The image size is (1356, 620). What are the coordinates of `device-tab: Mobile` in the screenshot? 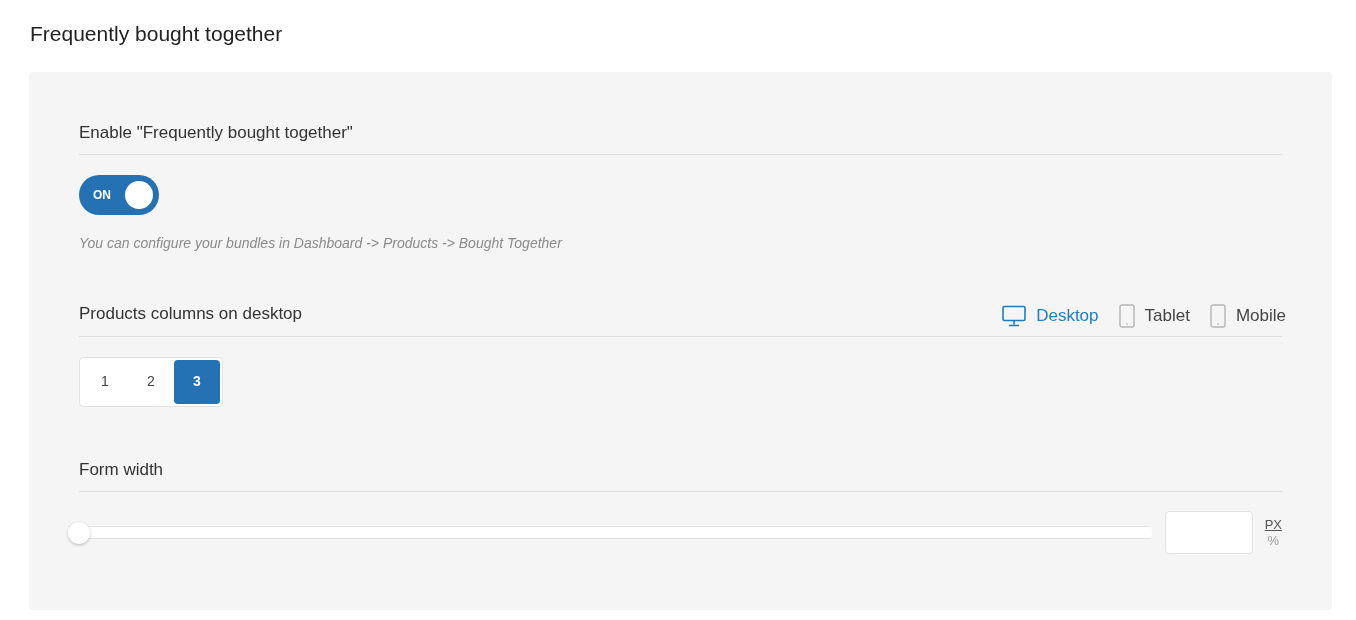 It's located at (1247, 316).